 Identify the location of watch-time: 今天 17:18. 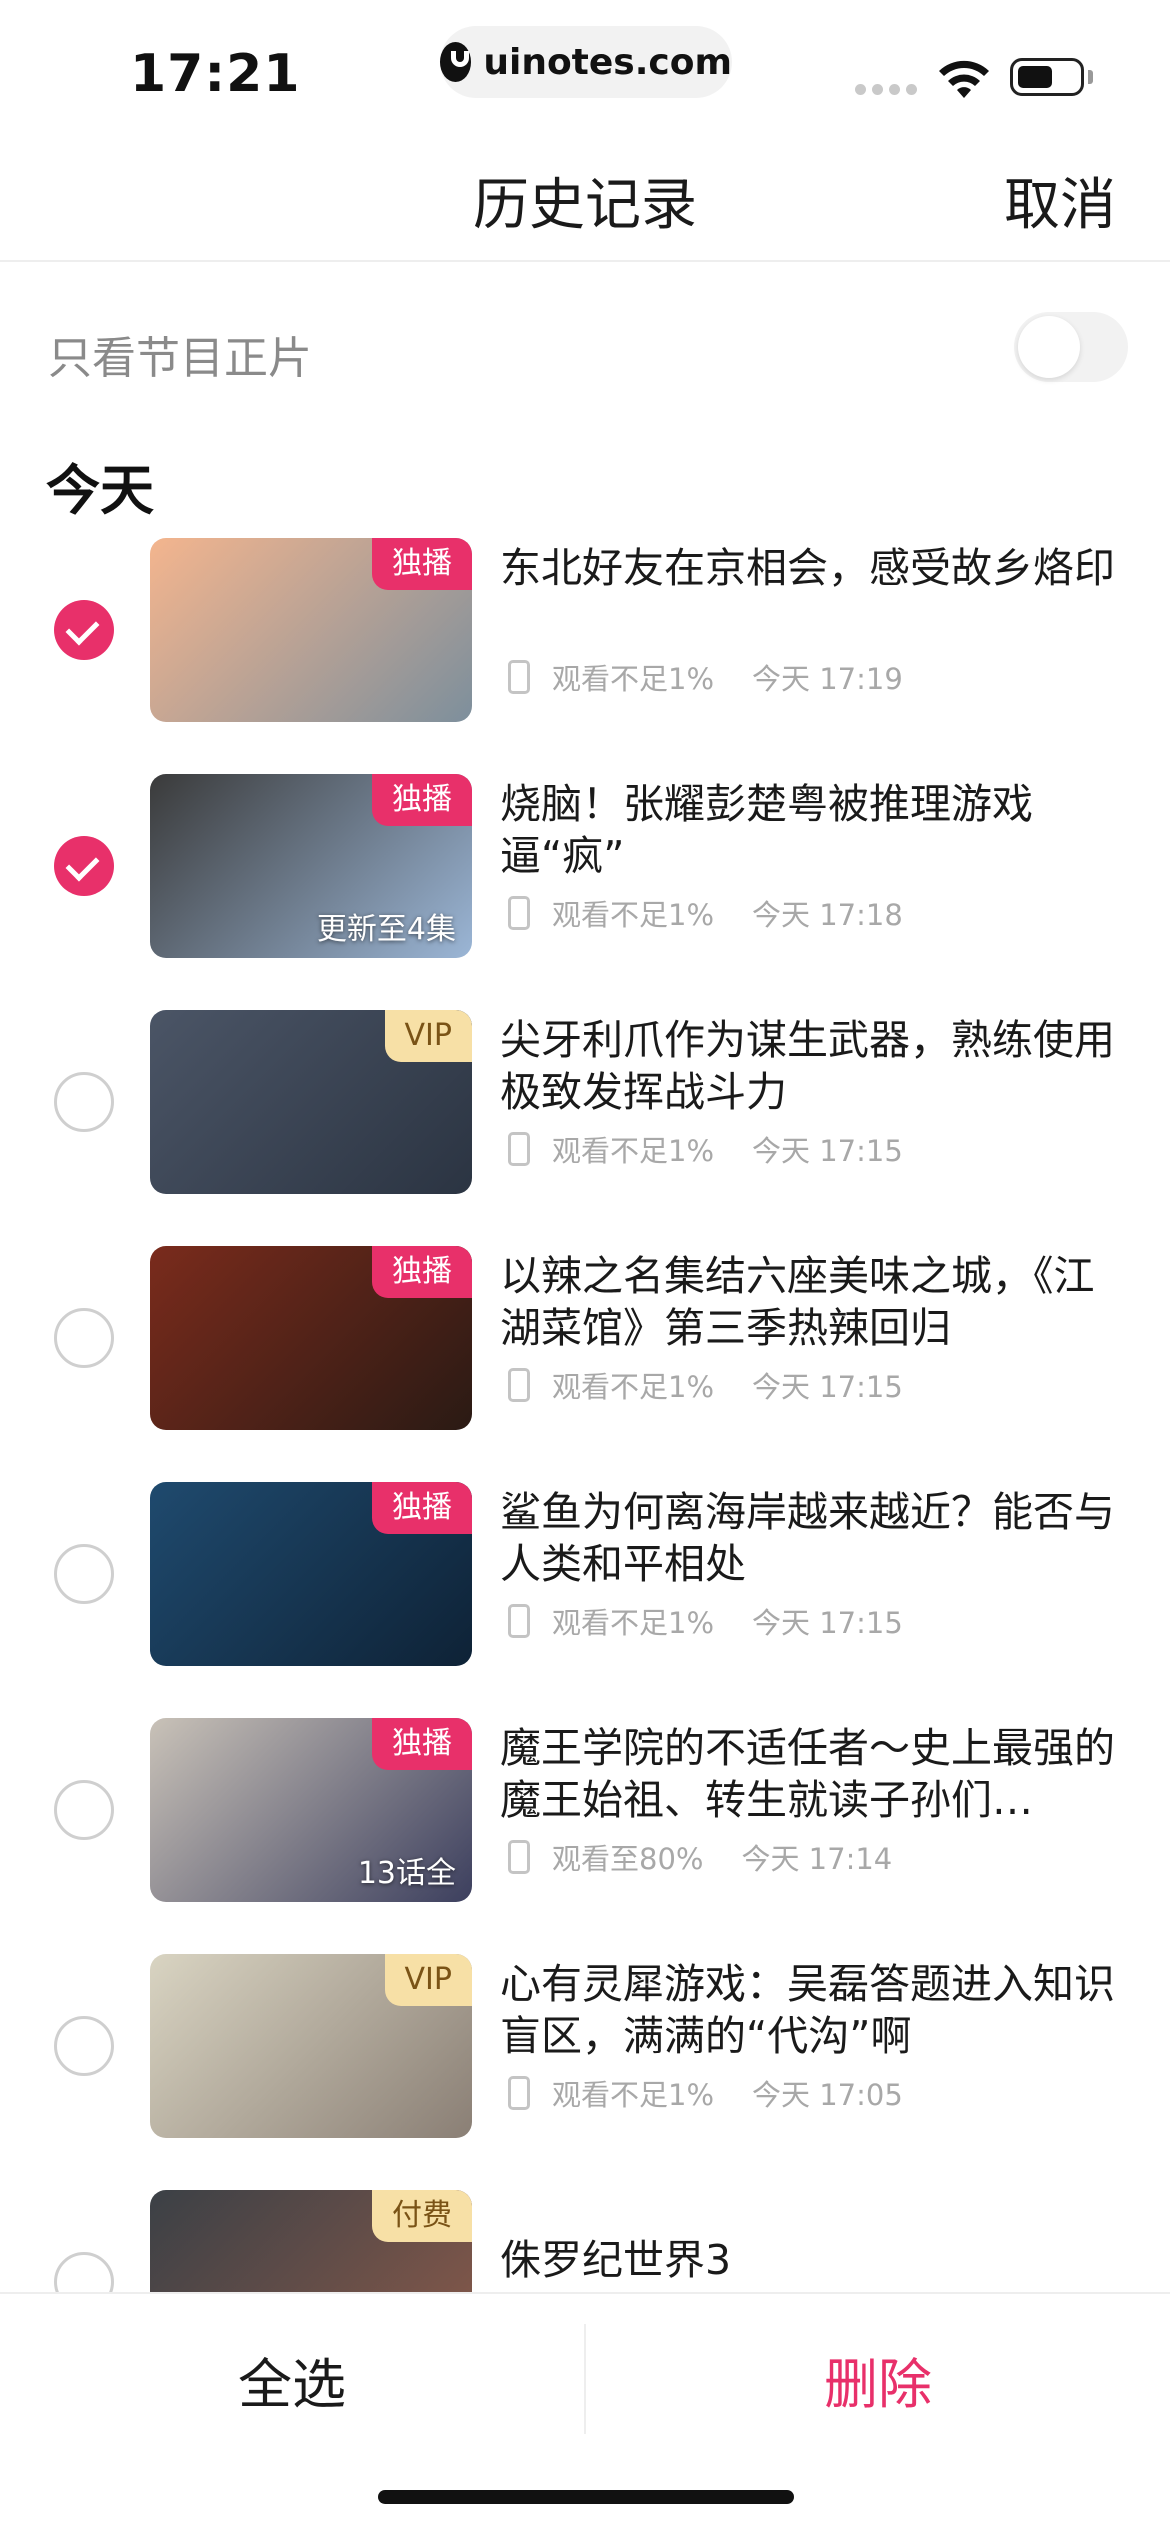
(827, 915).